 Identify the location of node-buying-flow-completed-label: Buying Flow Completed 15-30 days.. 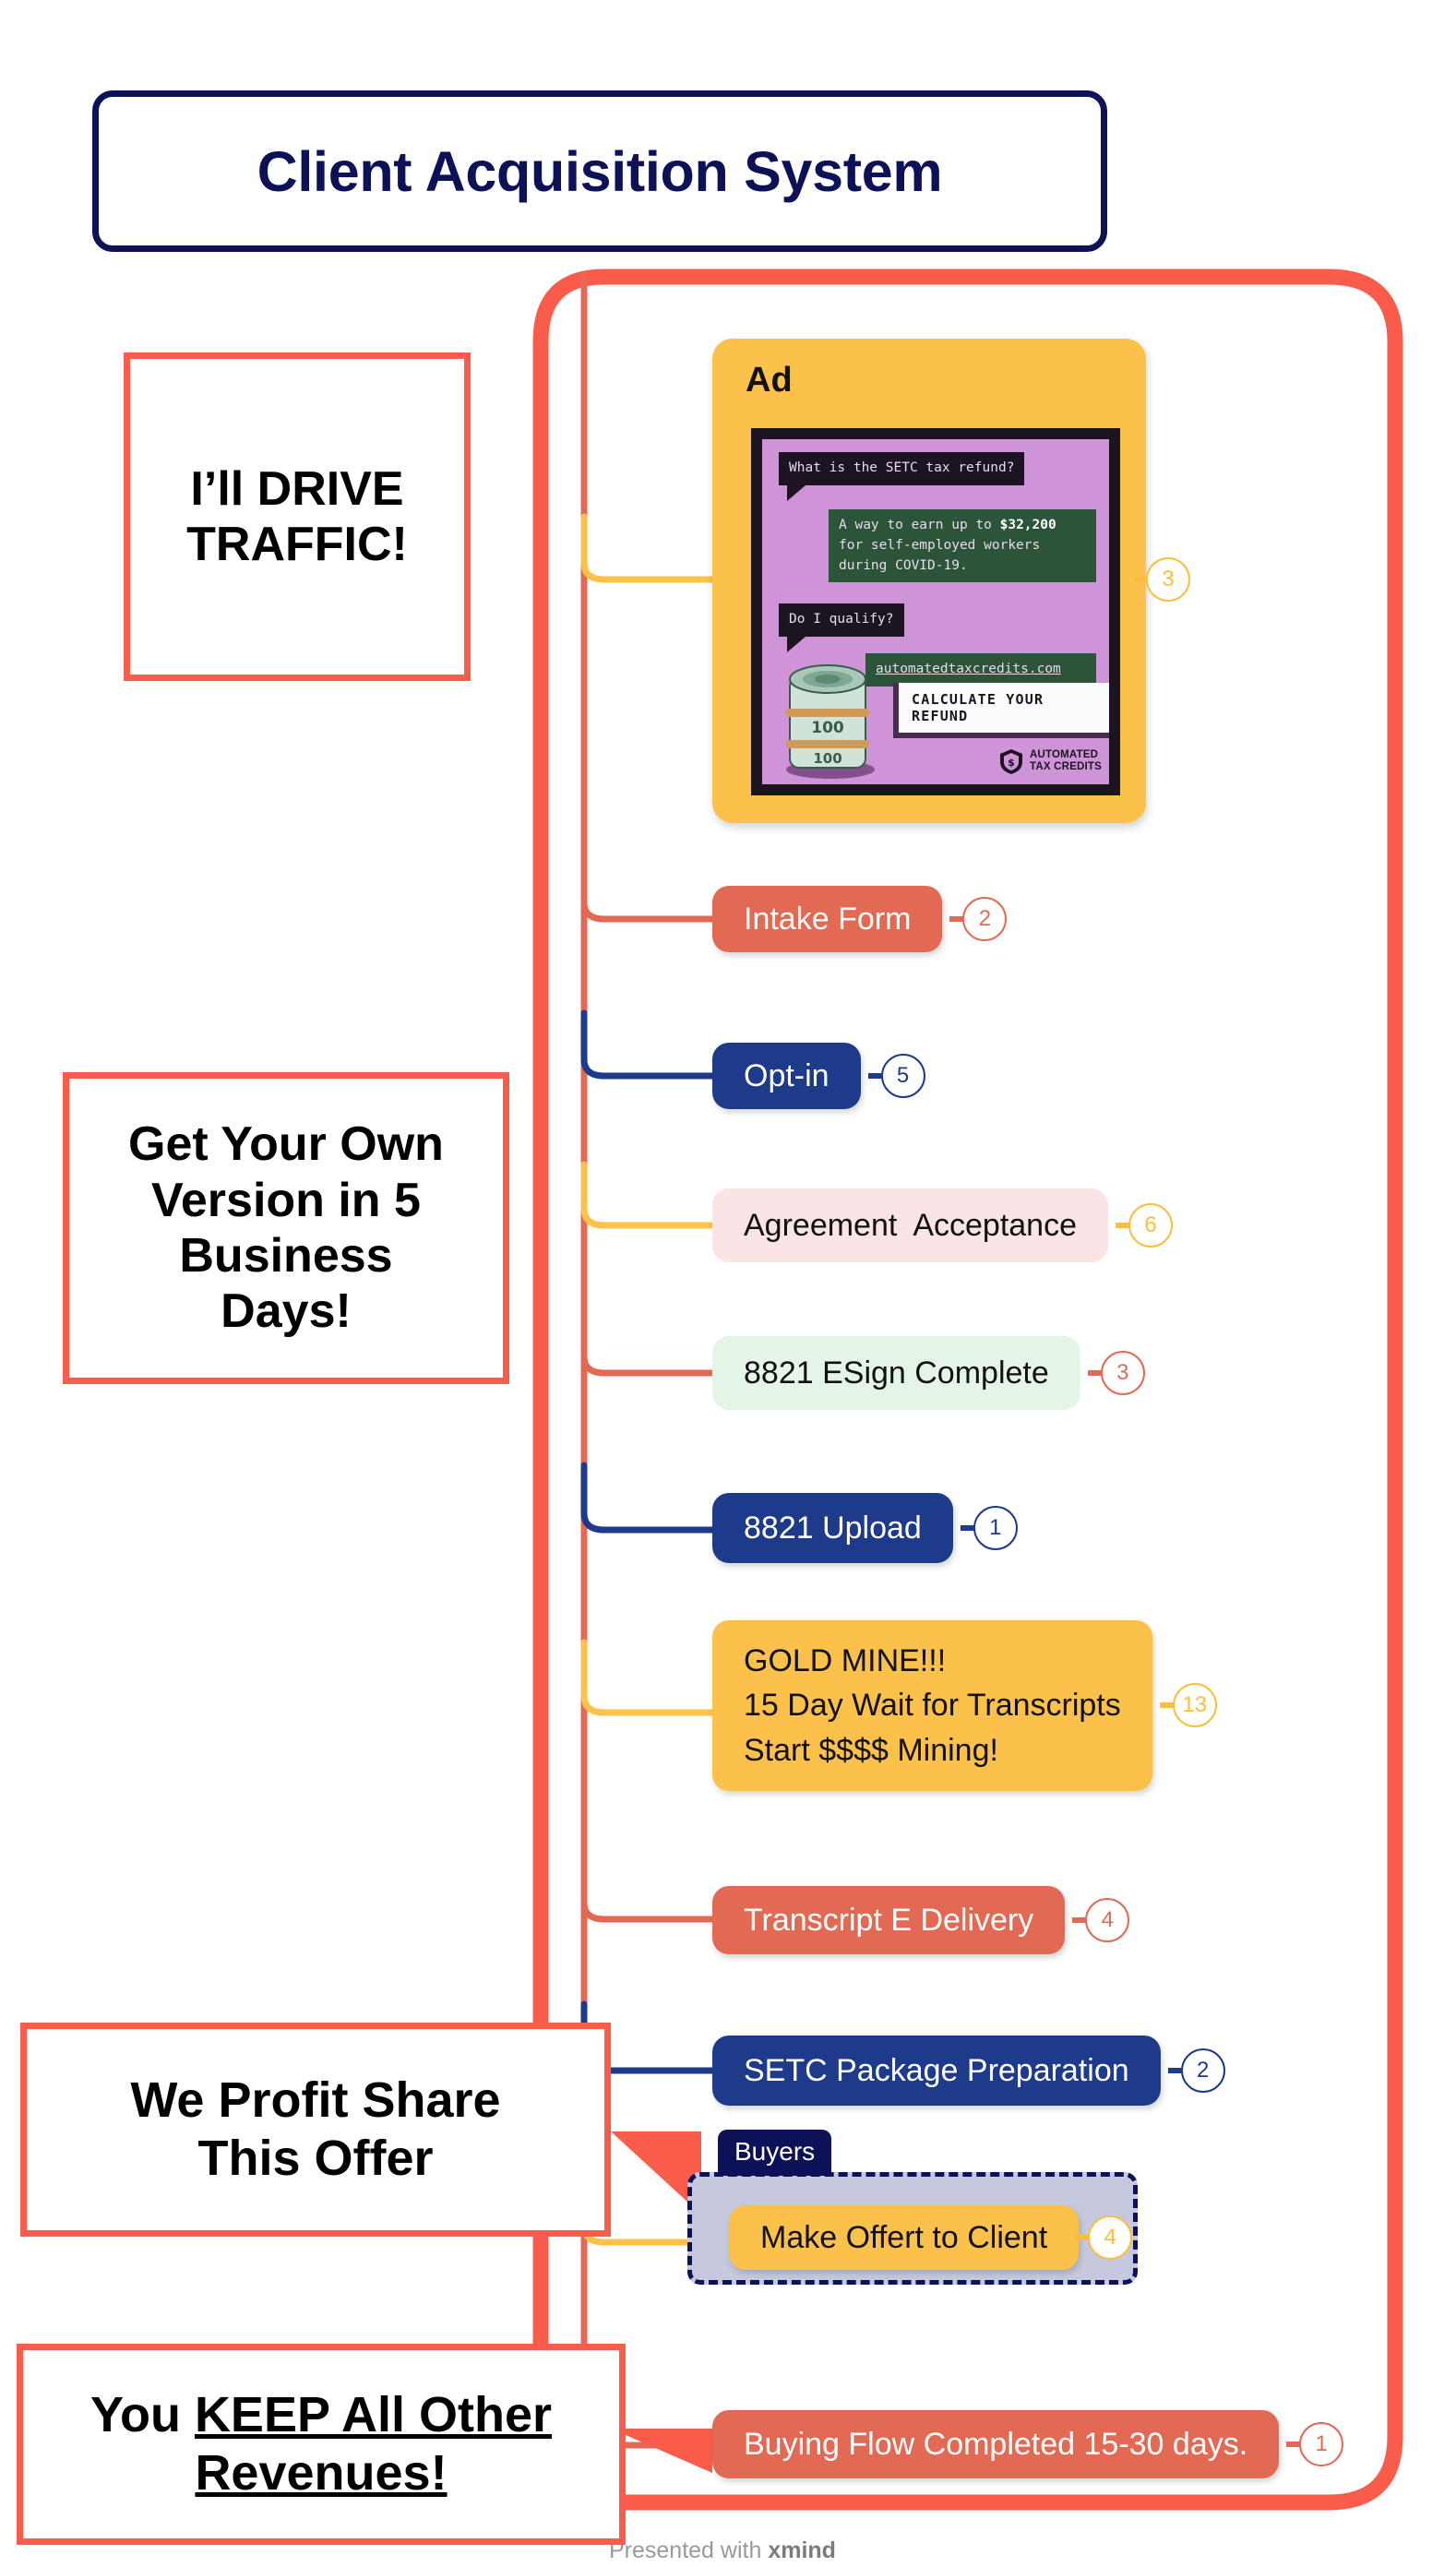
(996, 2444).